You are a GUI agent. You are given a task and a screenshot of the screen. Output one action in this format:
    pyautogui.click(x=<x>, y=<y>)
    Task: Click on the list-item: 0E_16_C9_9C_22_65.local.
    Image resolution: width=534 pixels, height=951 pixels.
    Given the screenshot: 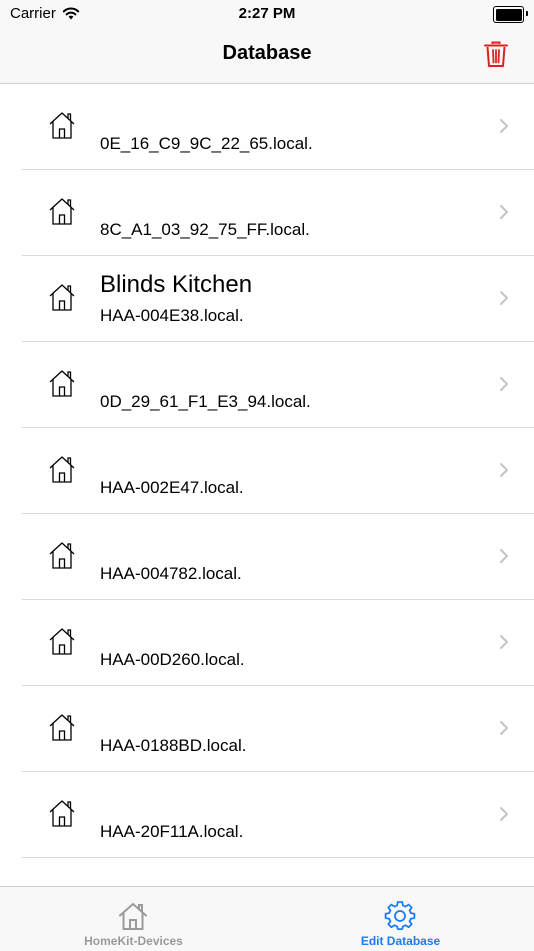 What is the action you would take?
    pyautogui.click(x=267, y=127)
    